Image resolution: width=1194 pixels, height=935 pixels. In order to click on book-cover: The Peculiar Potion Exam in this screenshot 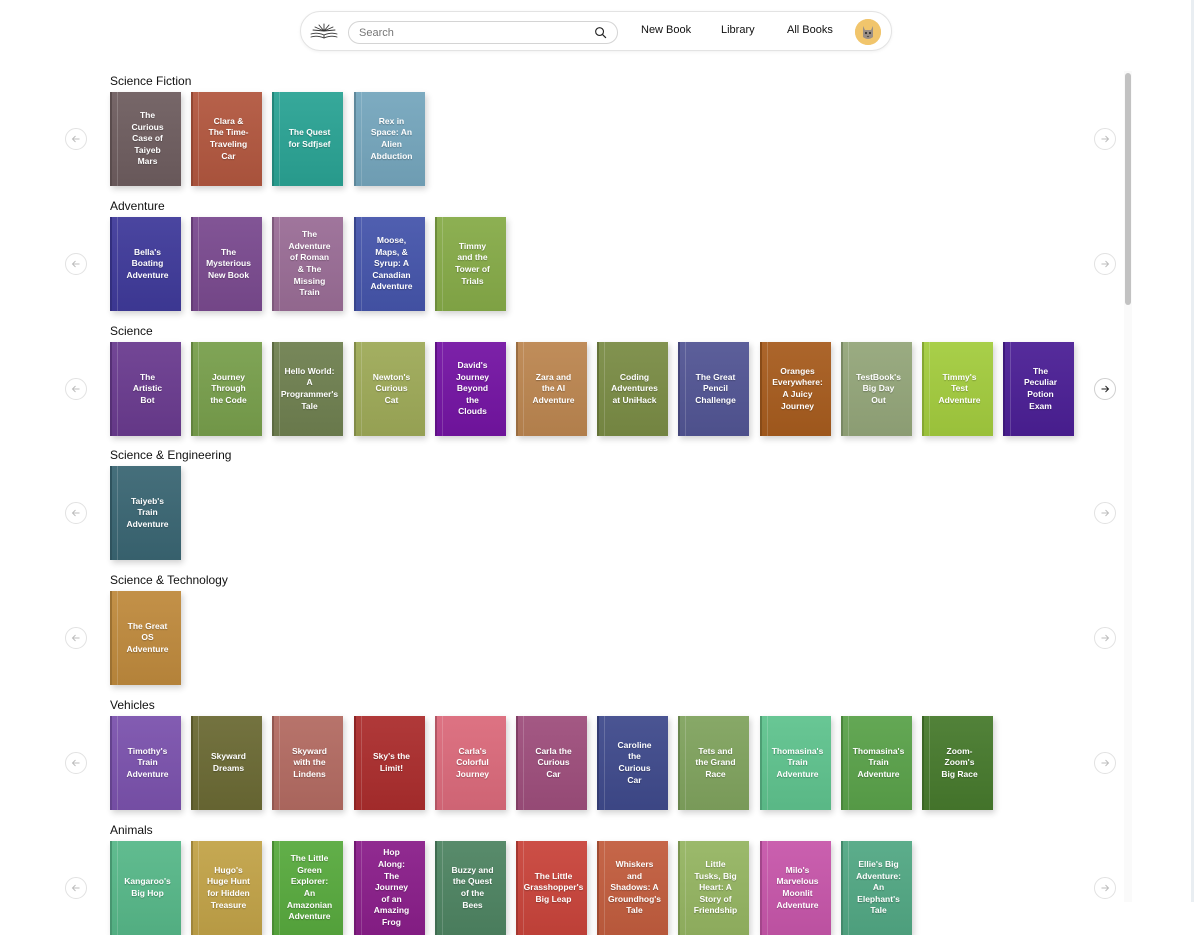, I will do `click(1038, 389)`.